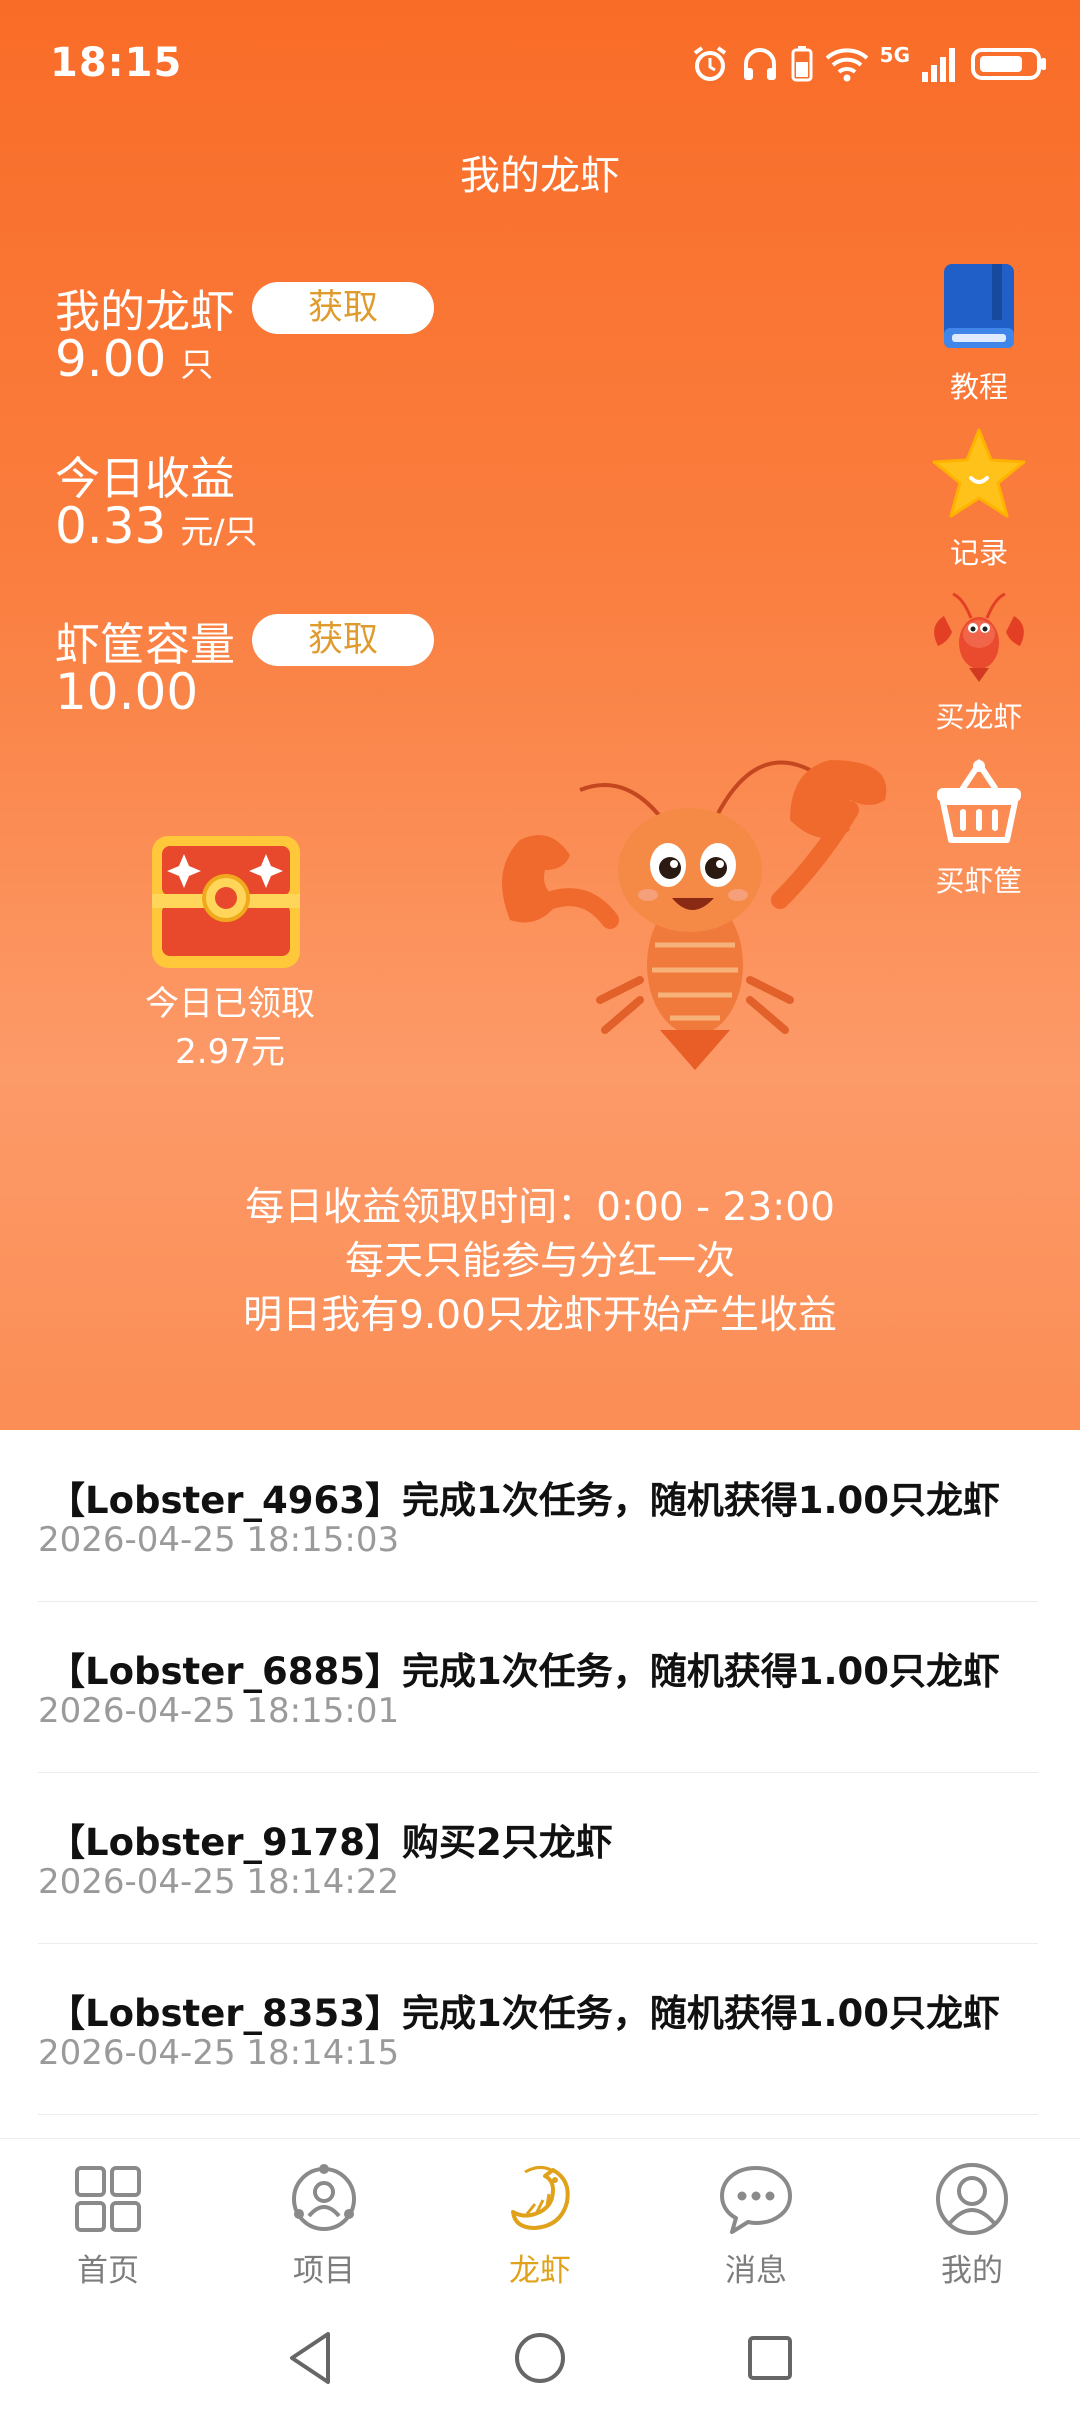 The width and height of the screenshot is (1080, 2412). I want to click on status-time: 18:15, so click(116, 63).